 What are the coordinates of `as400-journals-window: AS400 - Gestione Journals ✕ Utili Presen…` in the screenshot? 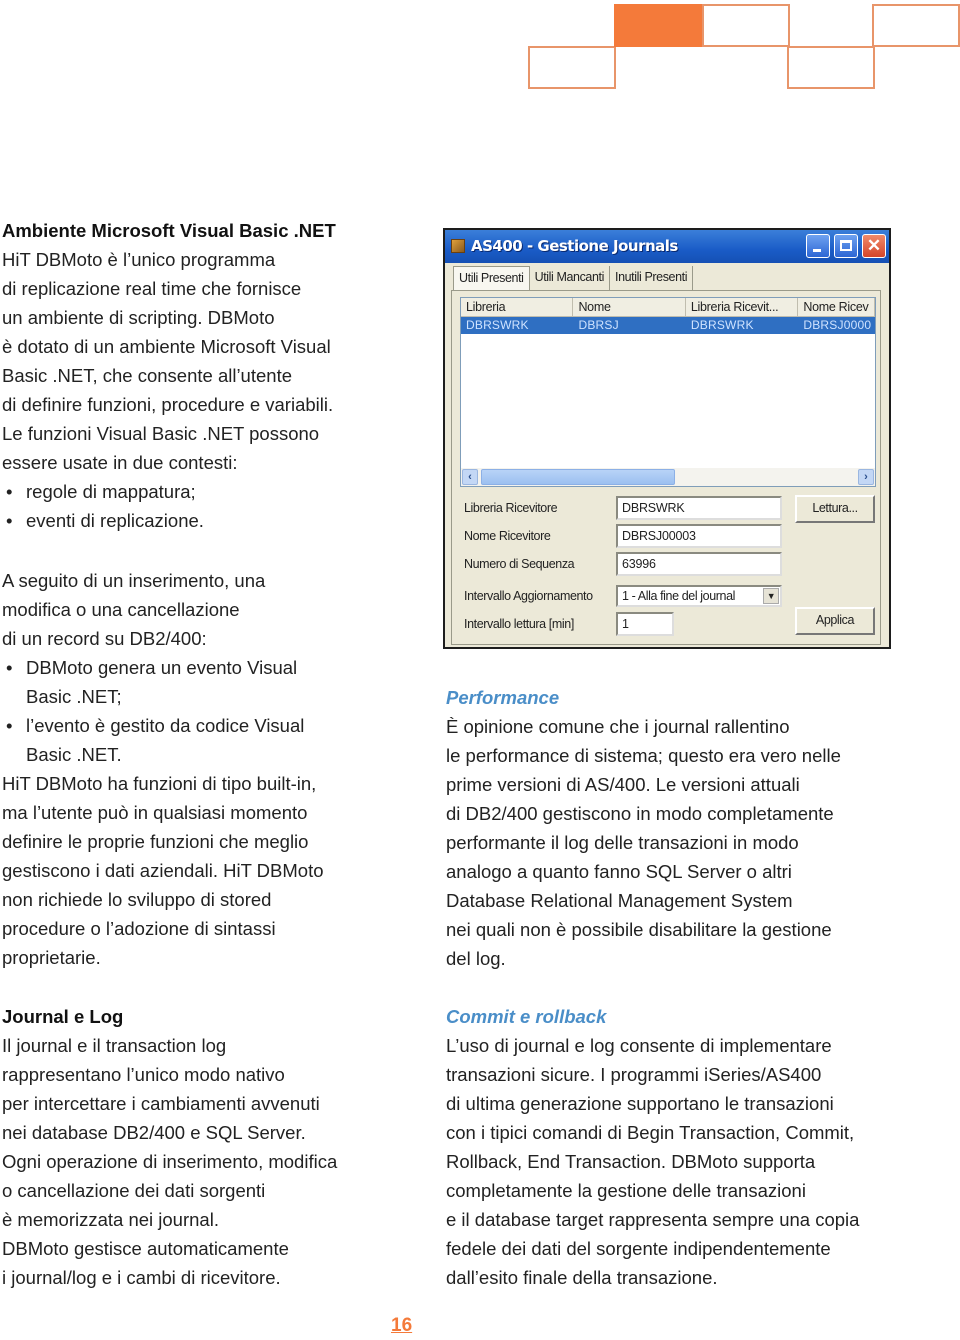 It's located at (667, 438).